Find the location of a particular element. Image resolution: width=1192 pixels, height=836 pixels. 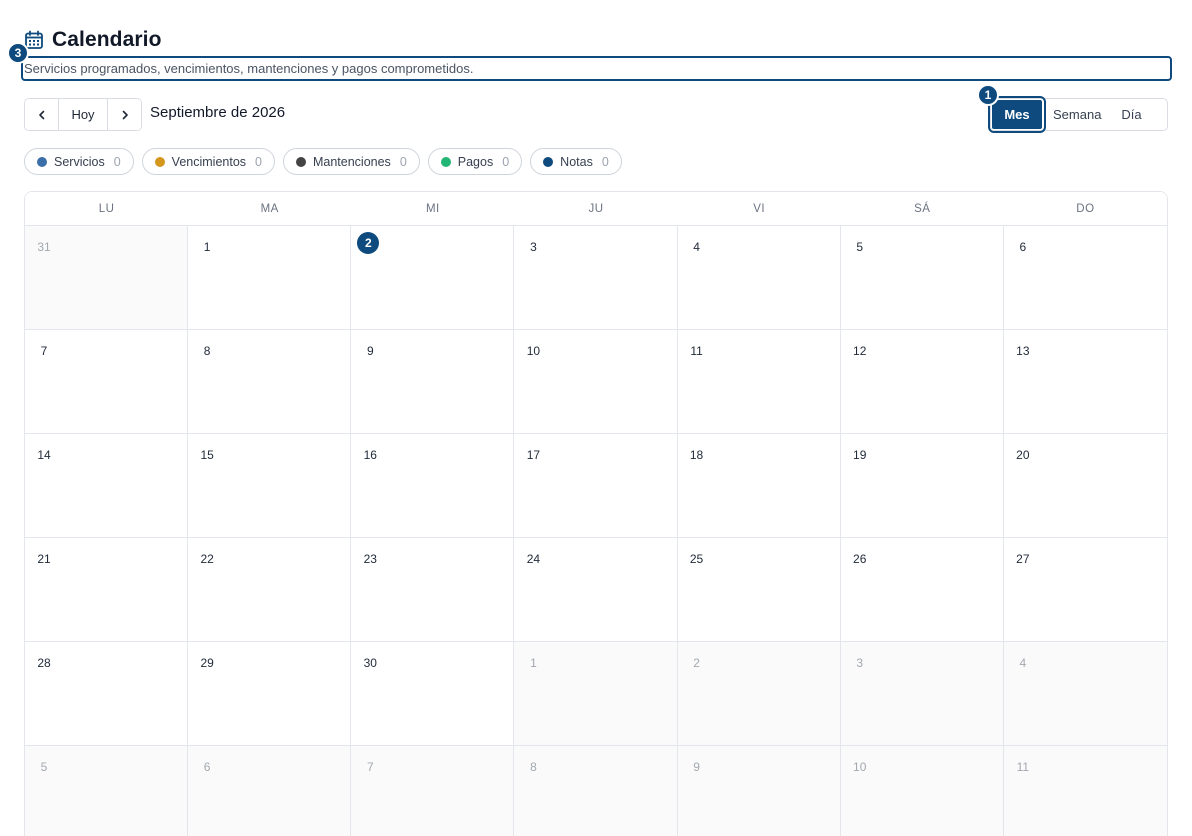

view-switcher: Mes Semana Día is located at coordinates (1078, 114).